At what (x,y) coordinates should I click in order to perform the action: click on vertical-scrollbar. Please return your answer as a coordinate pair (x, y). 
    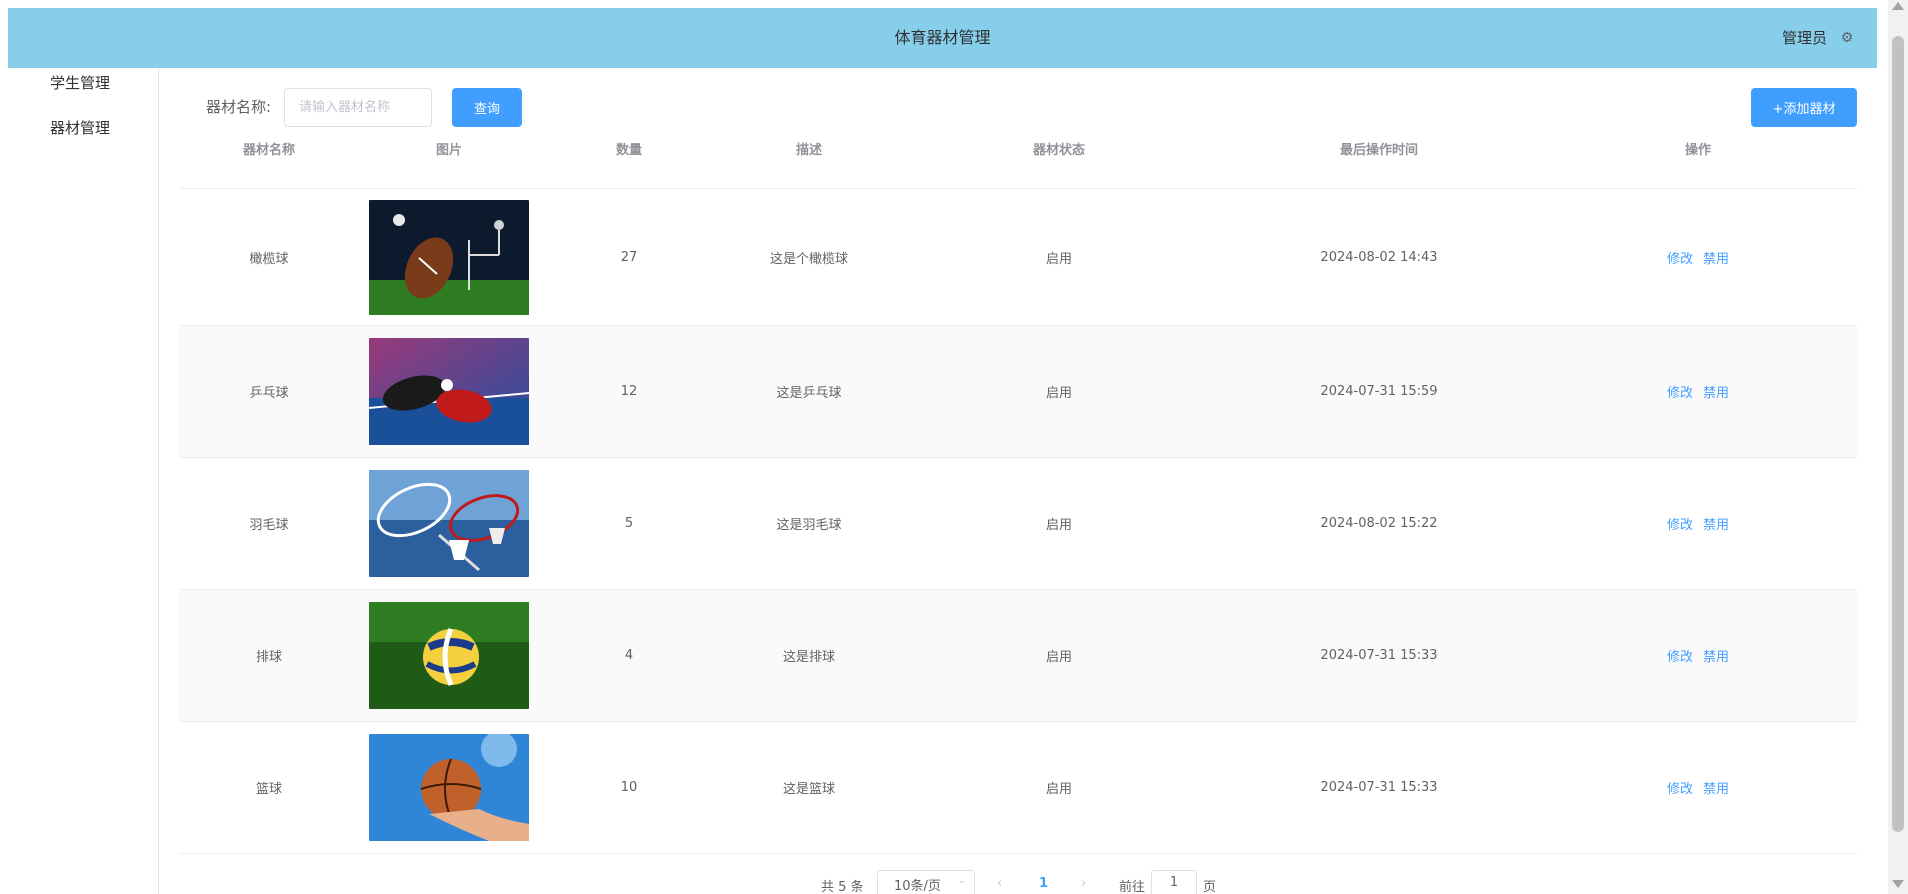
    Looking at the image, I should click on (1898, 447).